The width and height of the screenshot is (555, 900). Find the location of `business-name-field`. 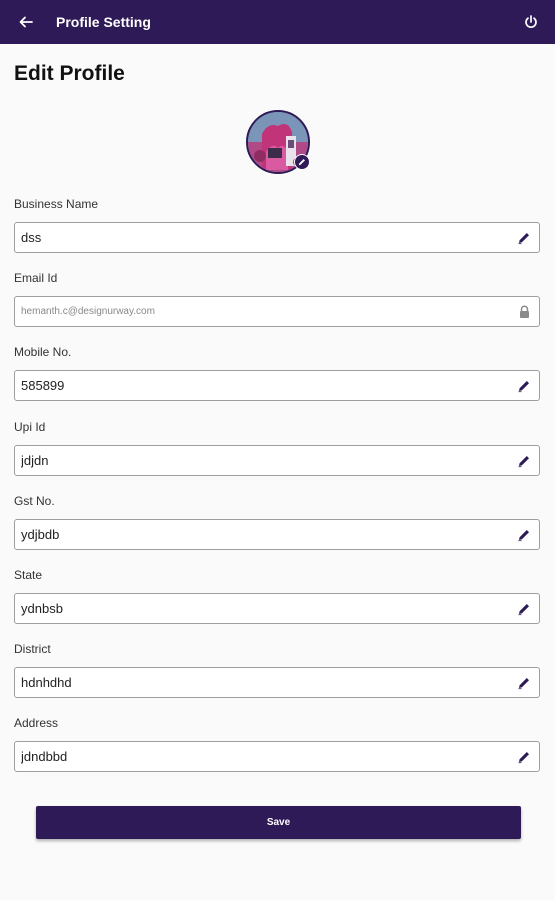

business-name-field is located at coordinates (277, 237).